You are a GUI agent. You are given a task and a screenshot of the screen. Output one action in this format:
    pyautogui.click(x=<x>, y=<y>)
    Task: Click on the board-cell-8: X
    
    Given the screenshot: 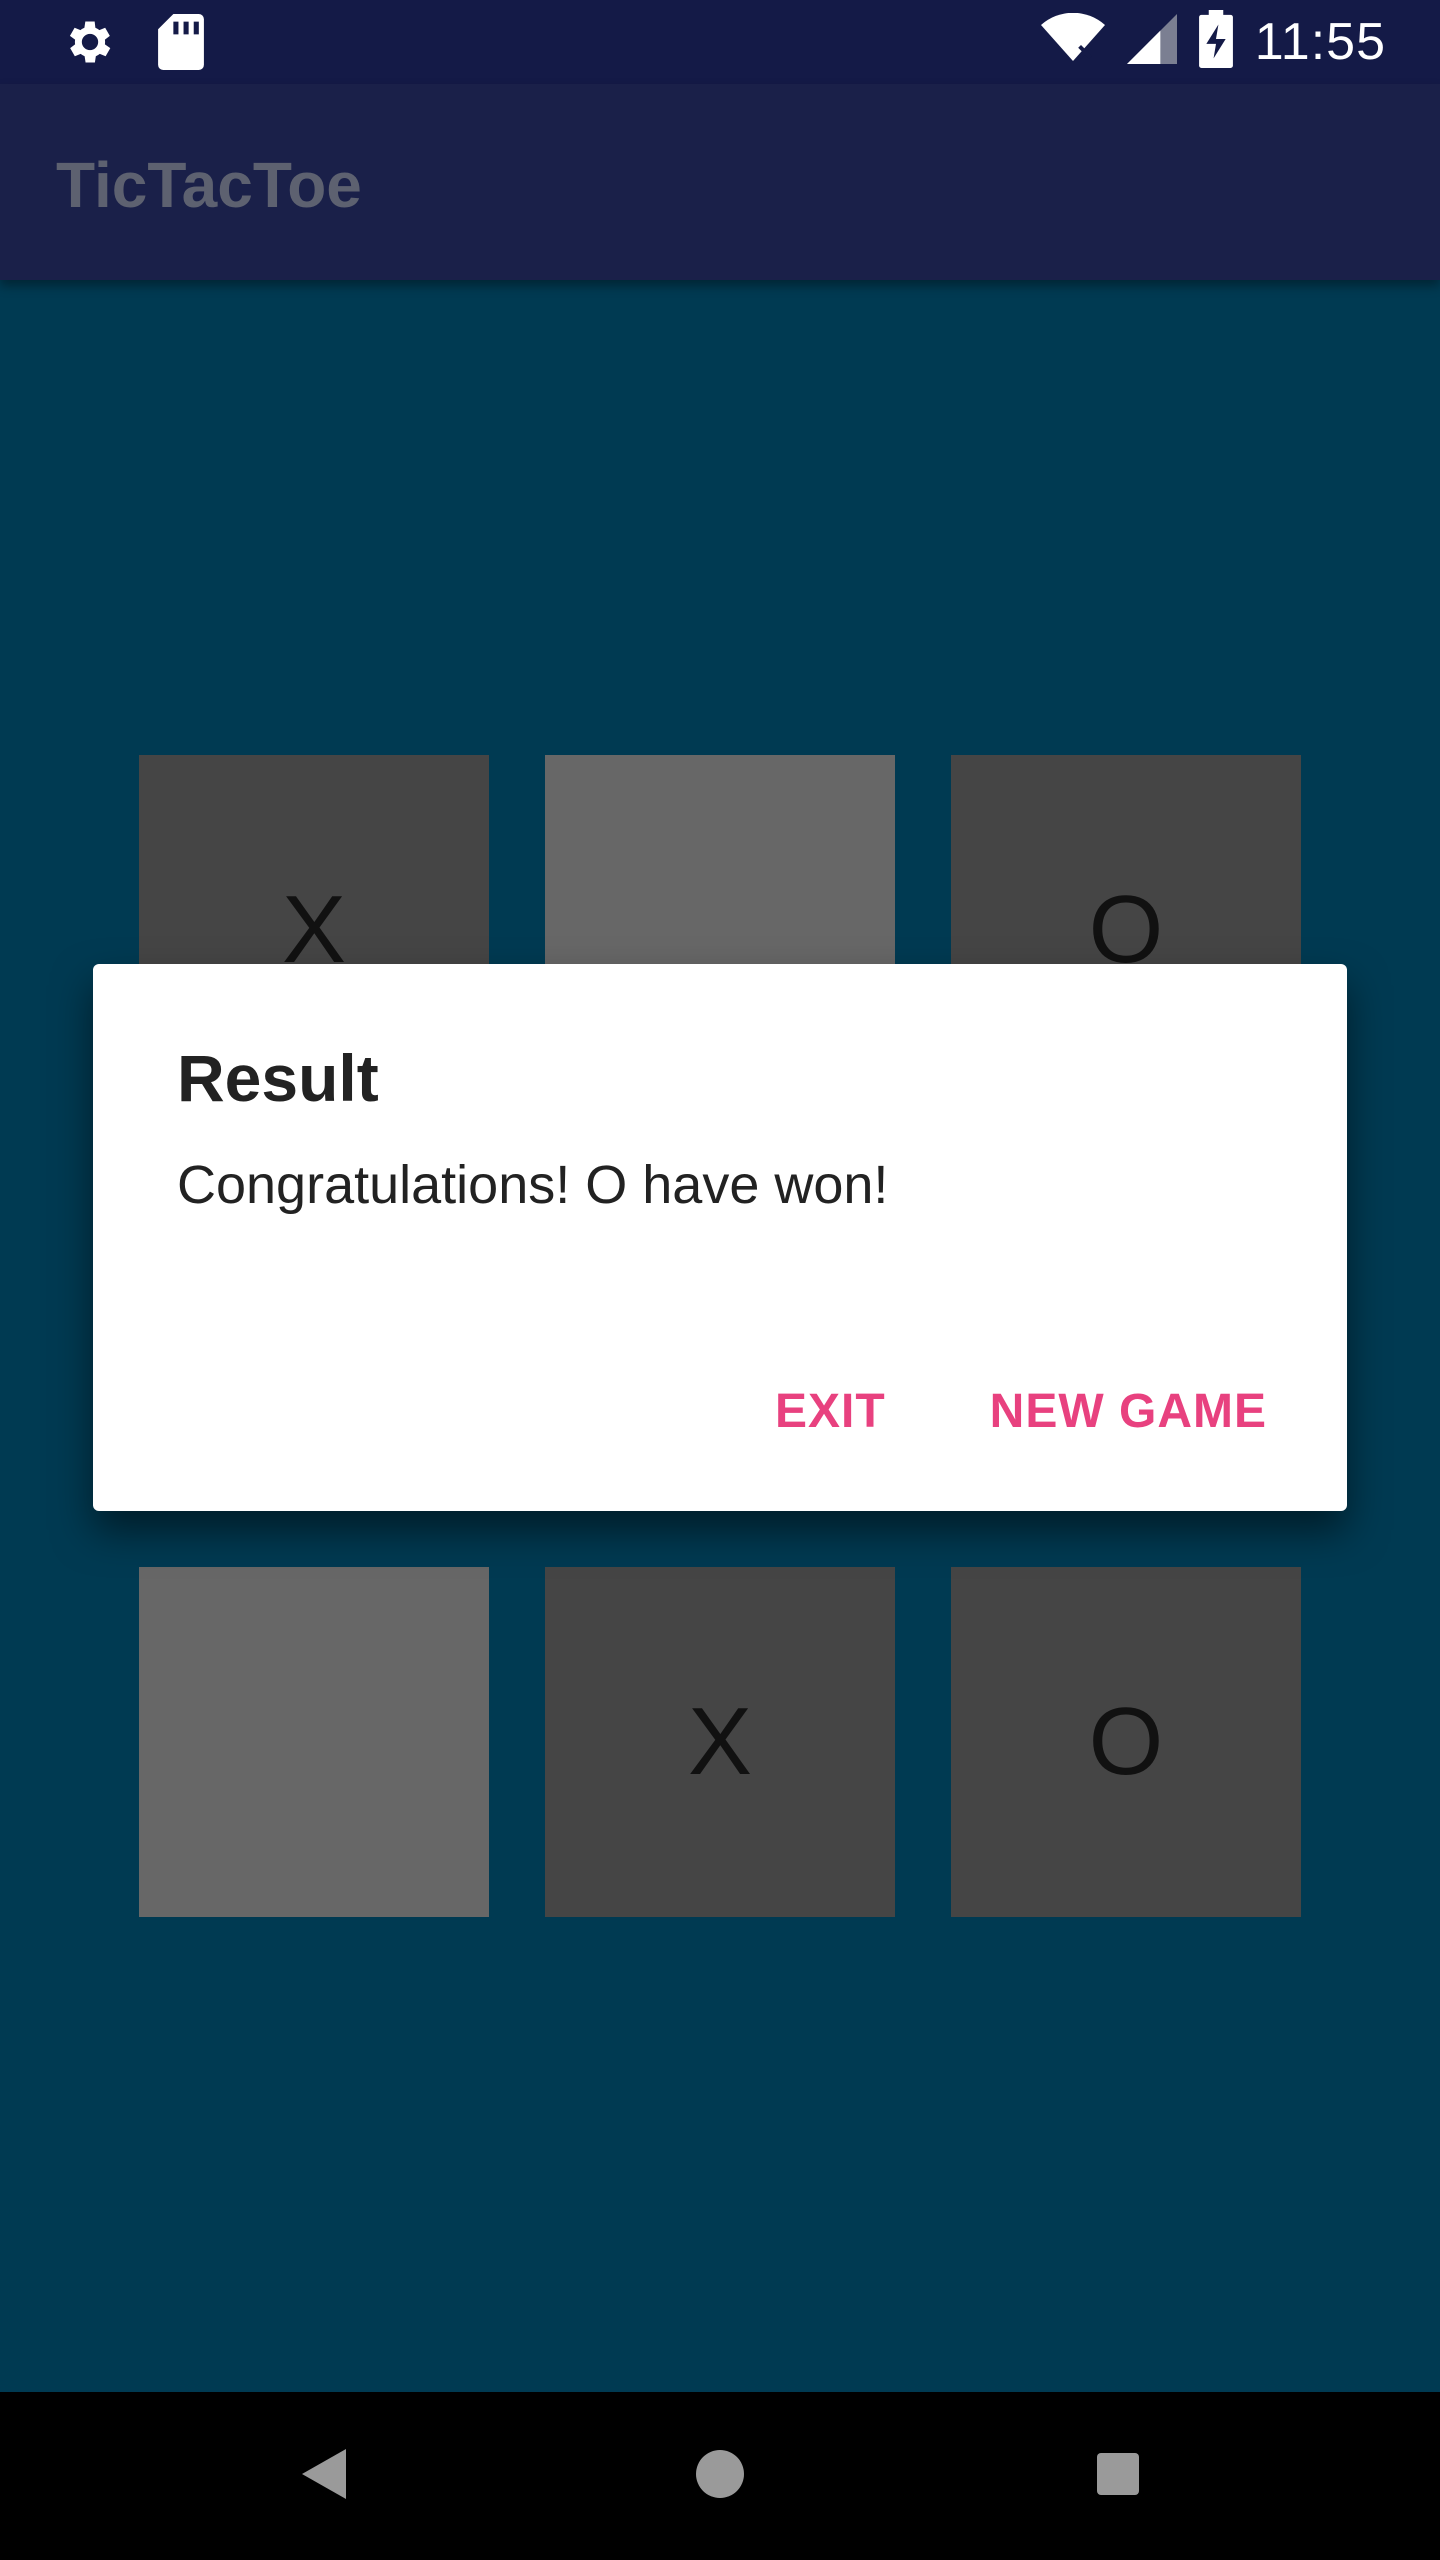 What is the action you would take?
    pyautogui.click(x=720, y=1742)
    